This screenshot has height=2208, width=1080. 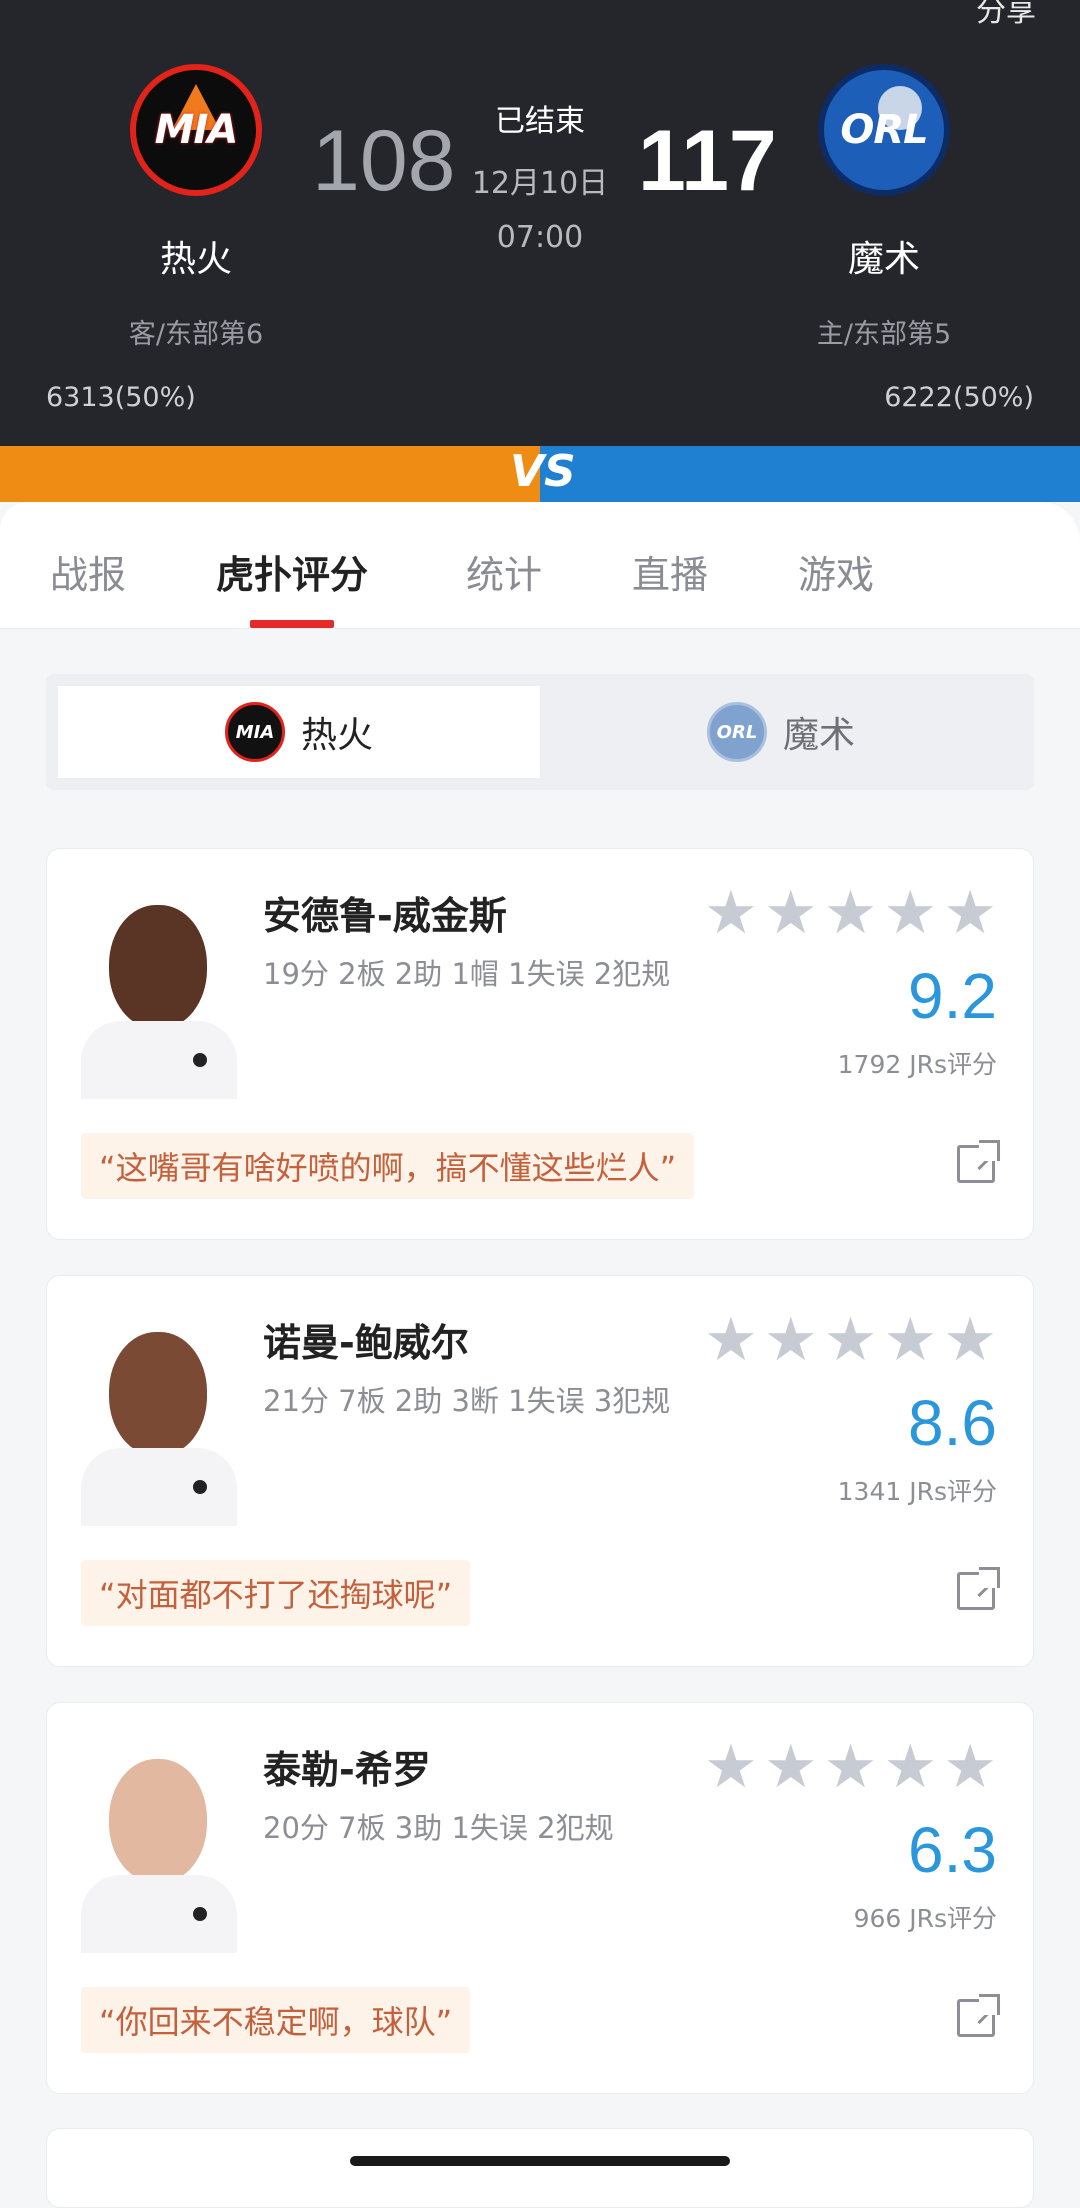 What do you see at coordinates (818, 735) in the screenshot?
I see `team-switch-magic-label: 魔术` at bounding box center [818, 735].